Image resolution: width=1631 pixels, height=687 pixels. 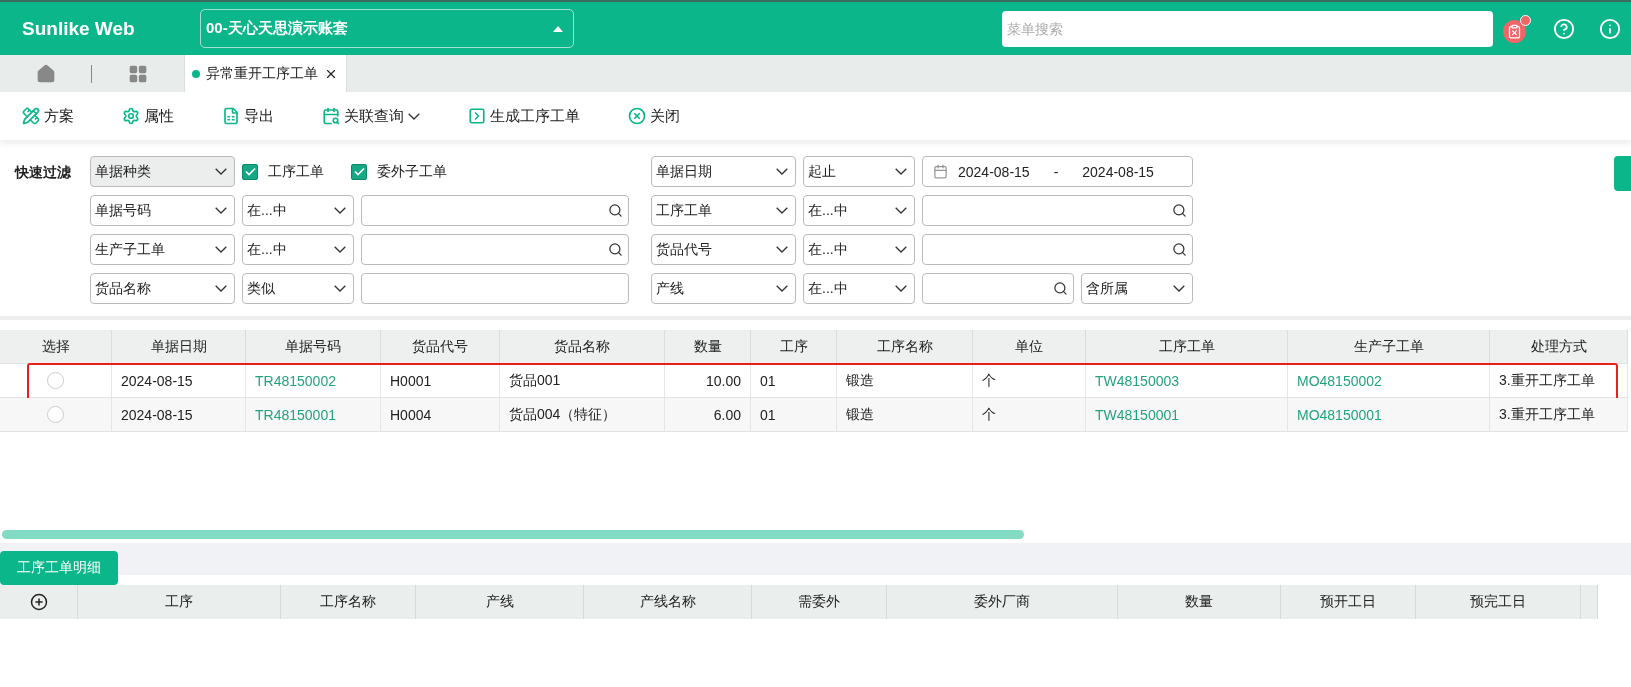 What do you see at coordinates (477, 116) in the screenshot?
I see `chevron-square-icon` at bounding box center [477, 116].